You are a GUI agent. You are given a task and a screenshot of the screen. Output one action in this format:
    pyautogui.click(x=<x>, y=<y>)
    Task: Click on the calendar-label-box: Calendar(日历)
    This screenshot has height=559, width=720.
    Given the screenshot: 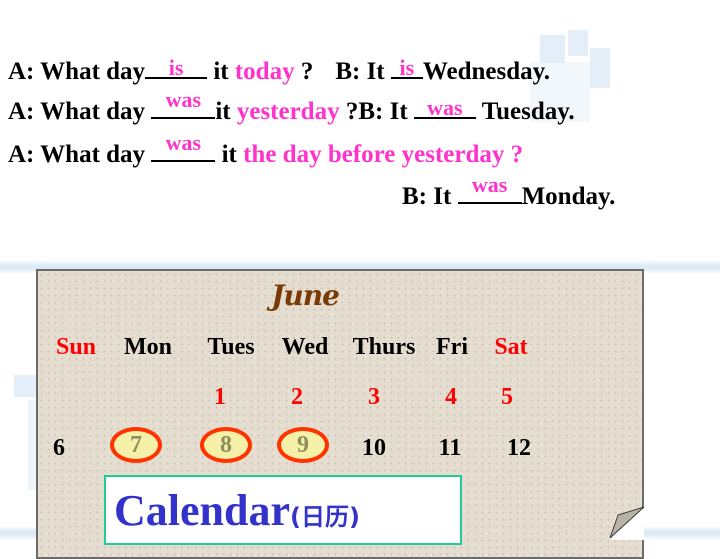 What is the action you would take?
    pyautogui.click(x=283, y=510)
    